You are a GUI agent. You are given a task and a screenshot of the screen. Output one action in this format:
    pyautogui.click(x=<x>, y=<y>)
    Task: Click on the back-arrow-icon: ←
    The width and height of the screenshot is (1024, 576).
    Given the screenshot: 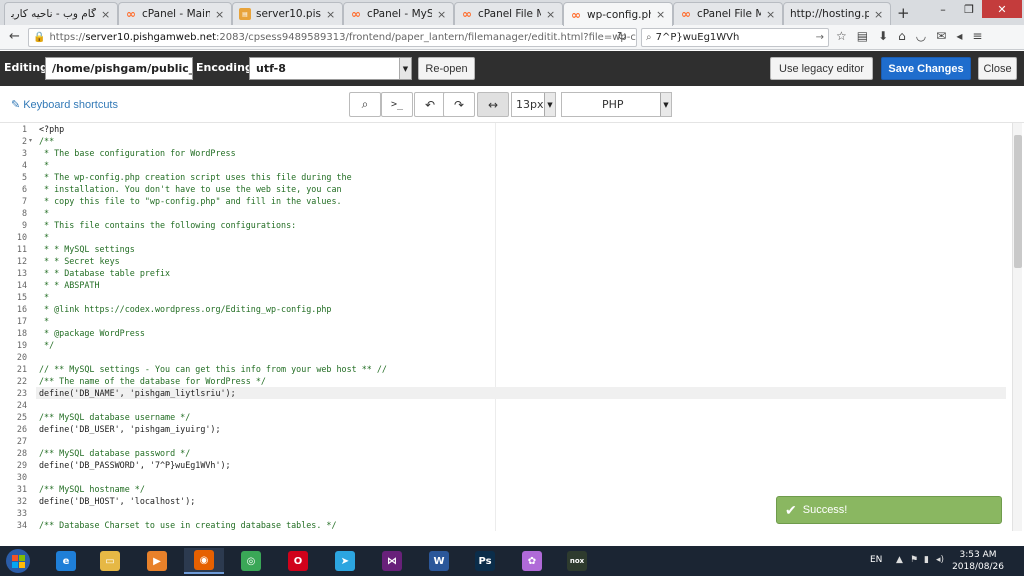 What is the action you would take?
    pyautogui.click(x=14, y=36)
    